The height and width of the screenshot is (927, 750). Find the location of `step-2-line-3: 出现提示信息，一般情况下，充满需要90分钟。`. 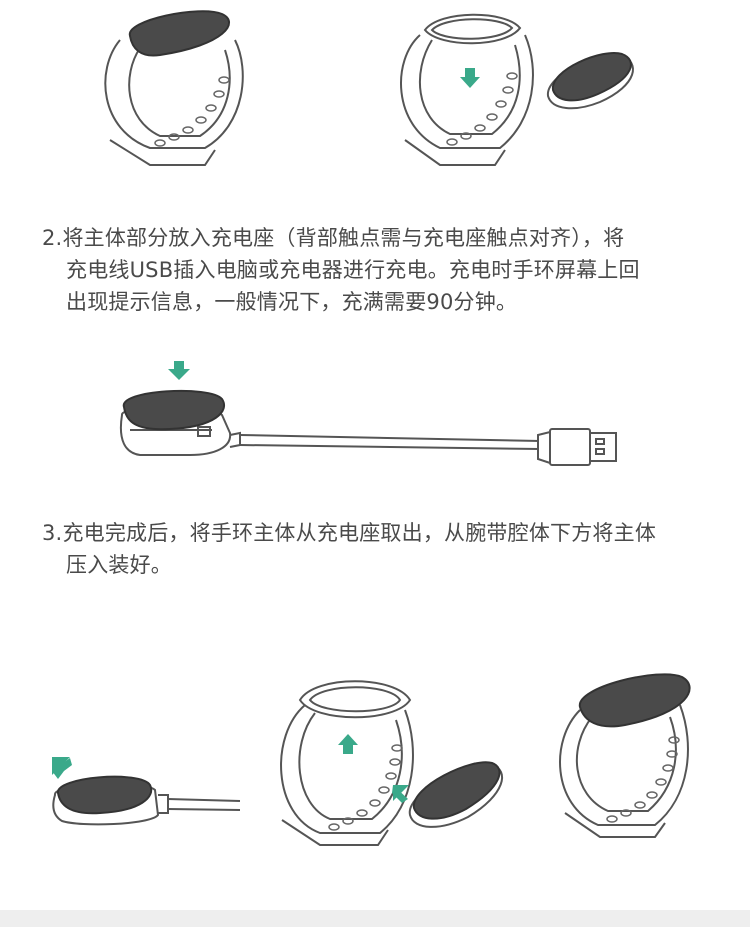

step-2-line-3: 出现提示信息，一般情况下，充满需要90分钟。 is located at coordinates (292, 302).